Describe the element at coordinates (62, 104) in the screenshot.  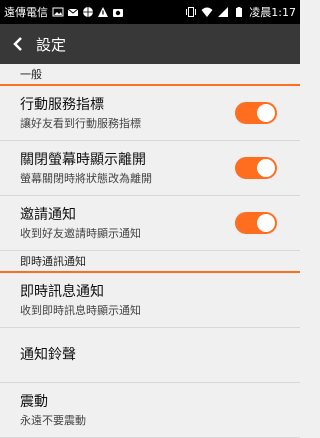
I see `setting-title: 行動服務指標` at that location.